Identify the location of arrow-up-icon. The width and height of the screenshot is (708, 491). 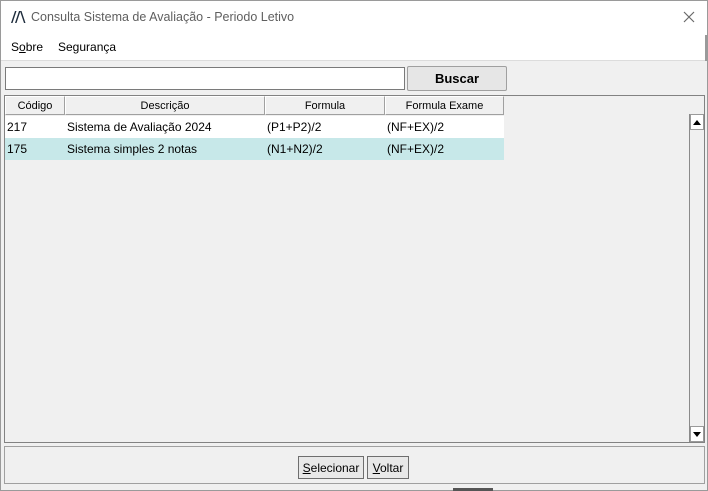
(697, 122).